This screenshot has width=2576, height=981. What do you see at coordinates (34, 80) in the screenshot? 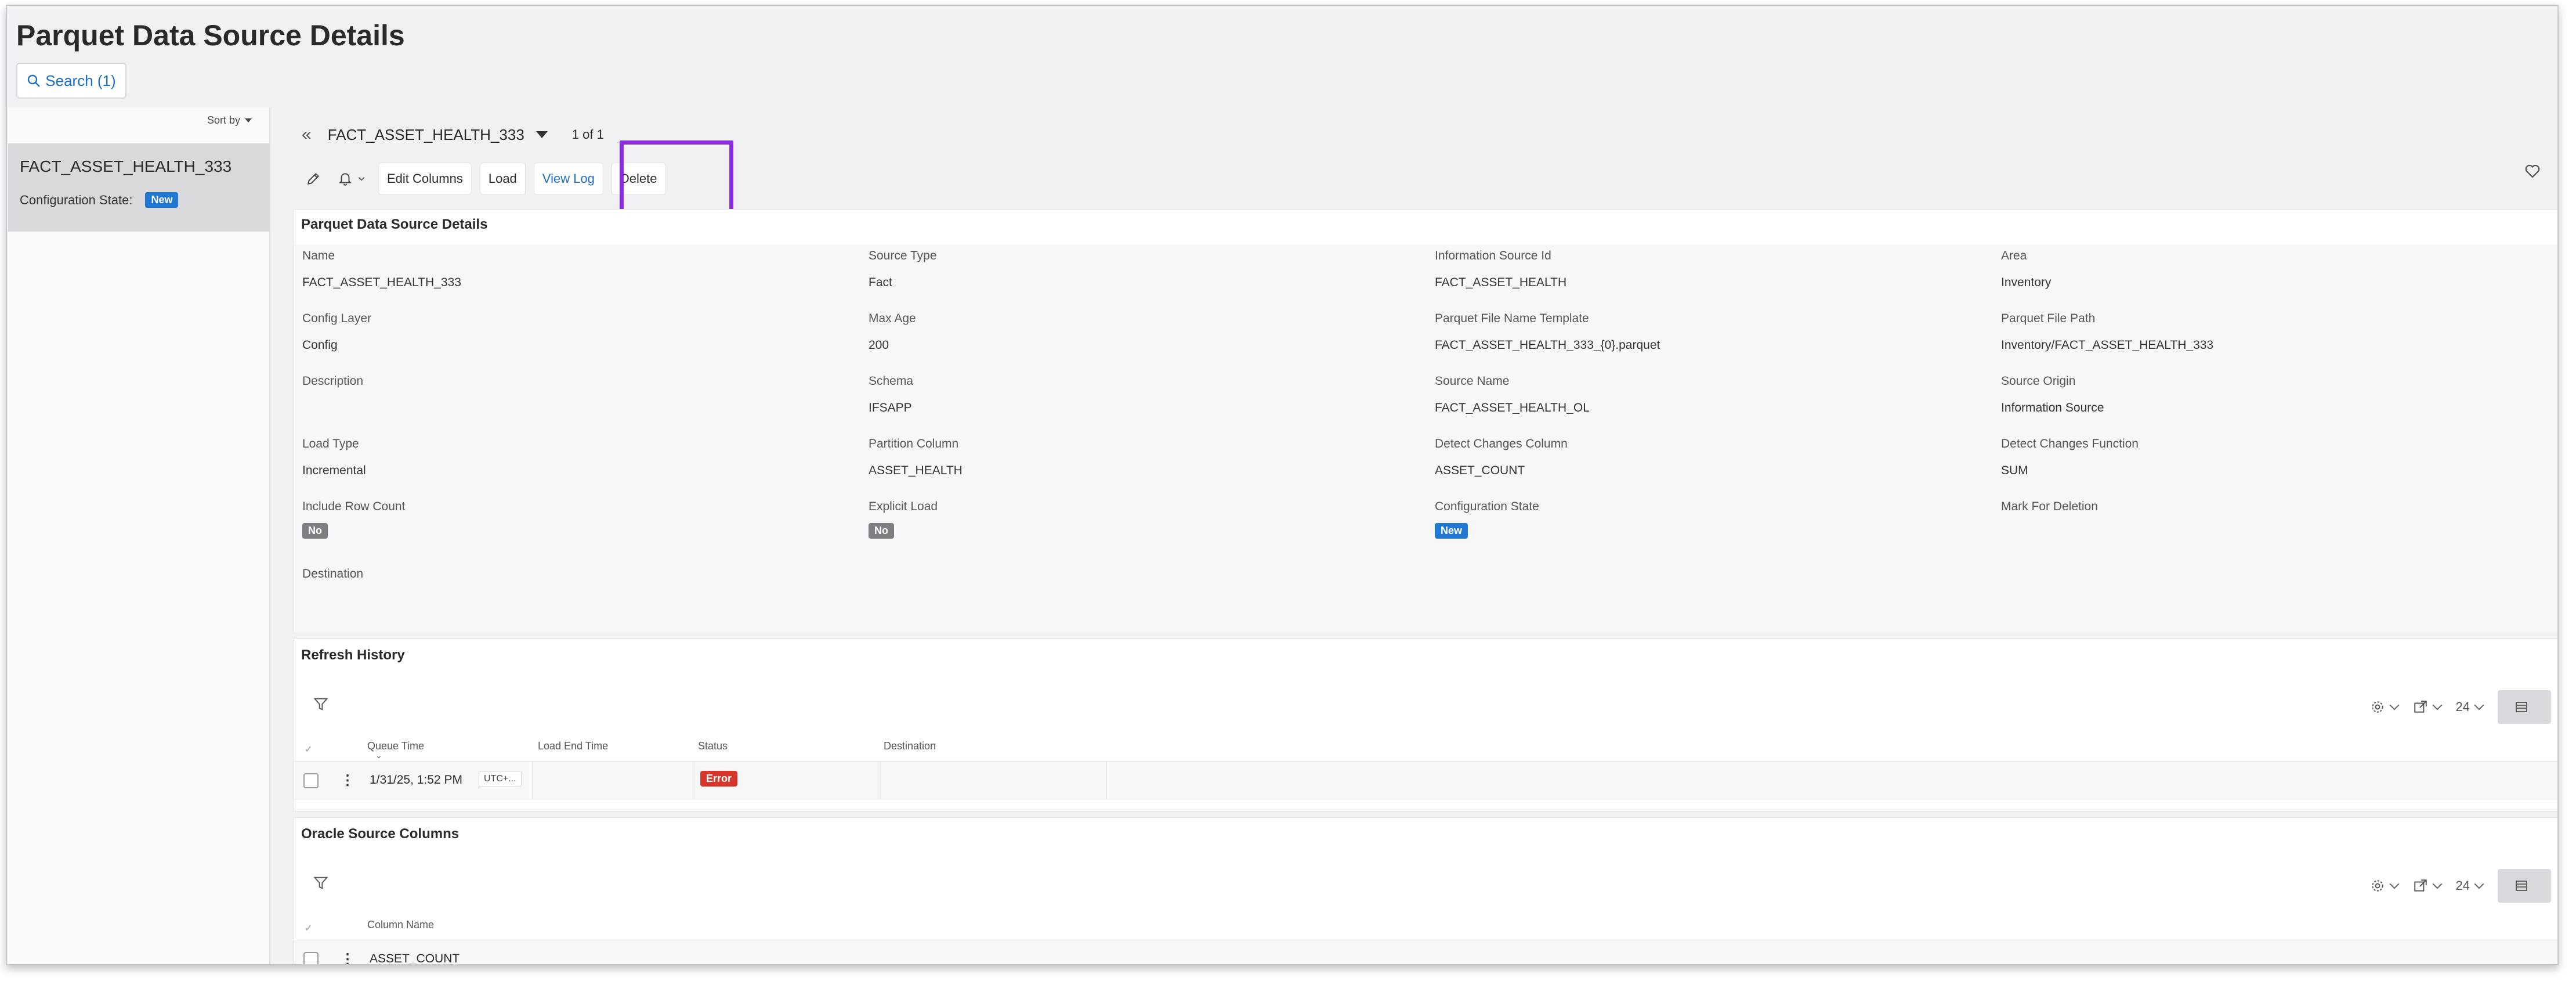
I see `search-icon` at bounding box center [34, 80].